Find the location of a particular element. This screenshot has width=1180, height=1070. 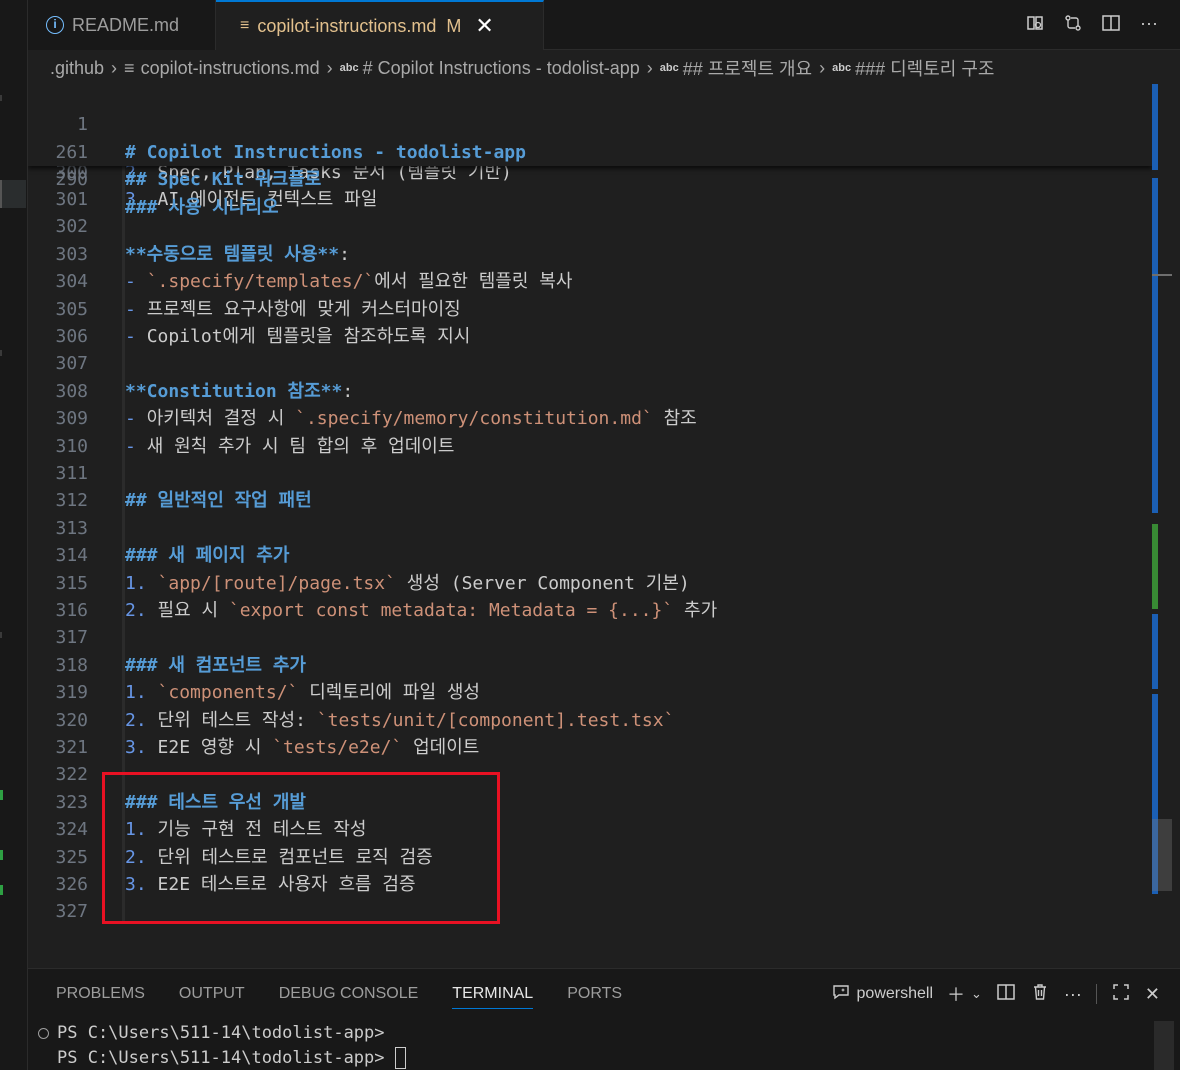

breadcrumb-item: .github is located at coordinates (77, 68).